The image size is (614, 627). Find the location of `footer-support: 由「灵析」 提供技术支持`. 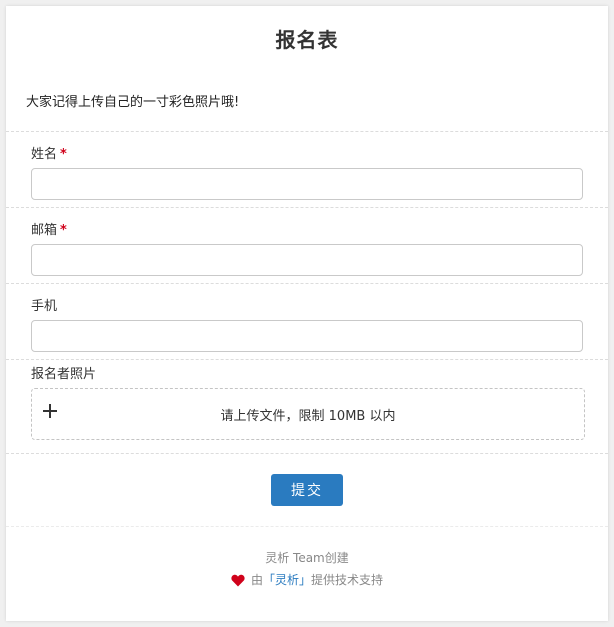

footer-support: 由「灵析」 提供技术支持 is located at coordinates (307, 580).